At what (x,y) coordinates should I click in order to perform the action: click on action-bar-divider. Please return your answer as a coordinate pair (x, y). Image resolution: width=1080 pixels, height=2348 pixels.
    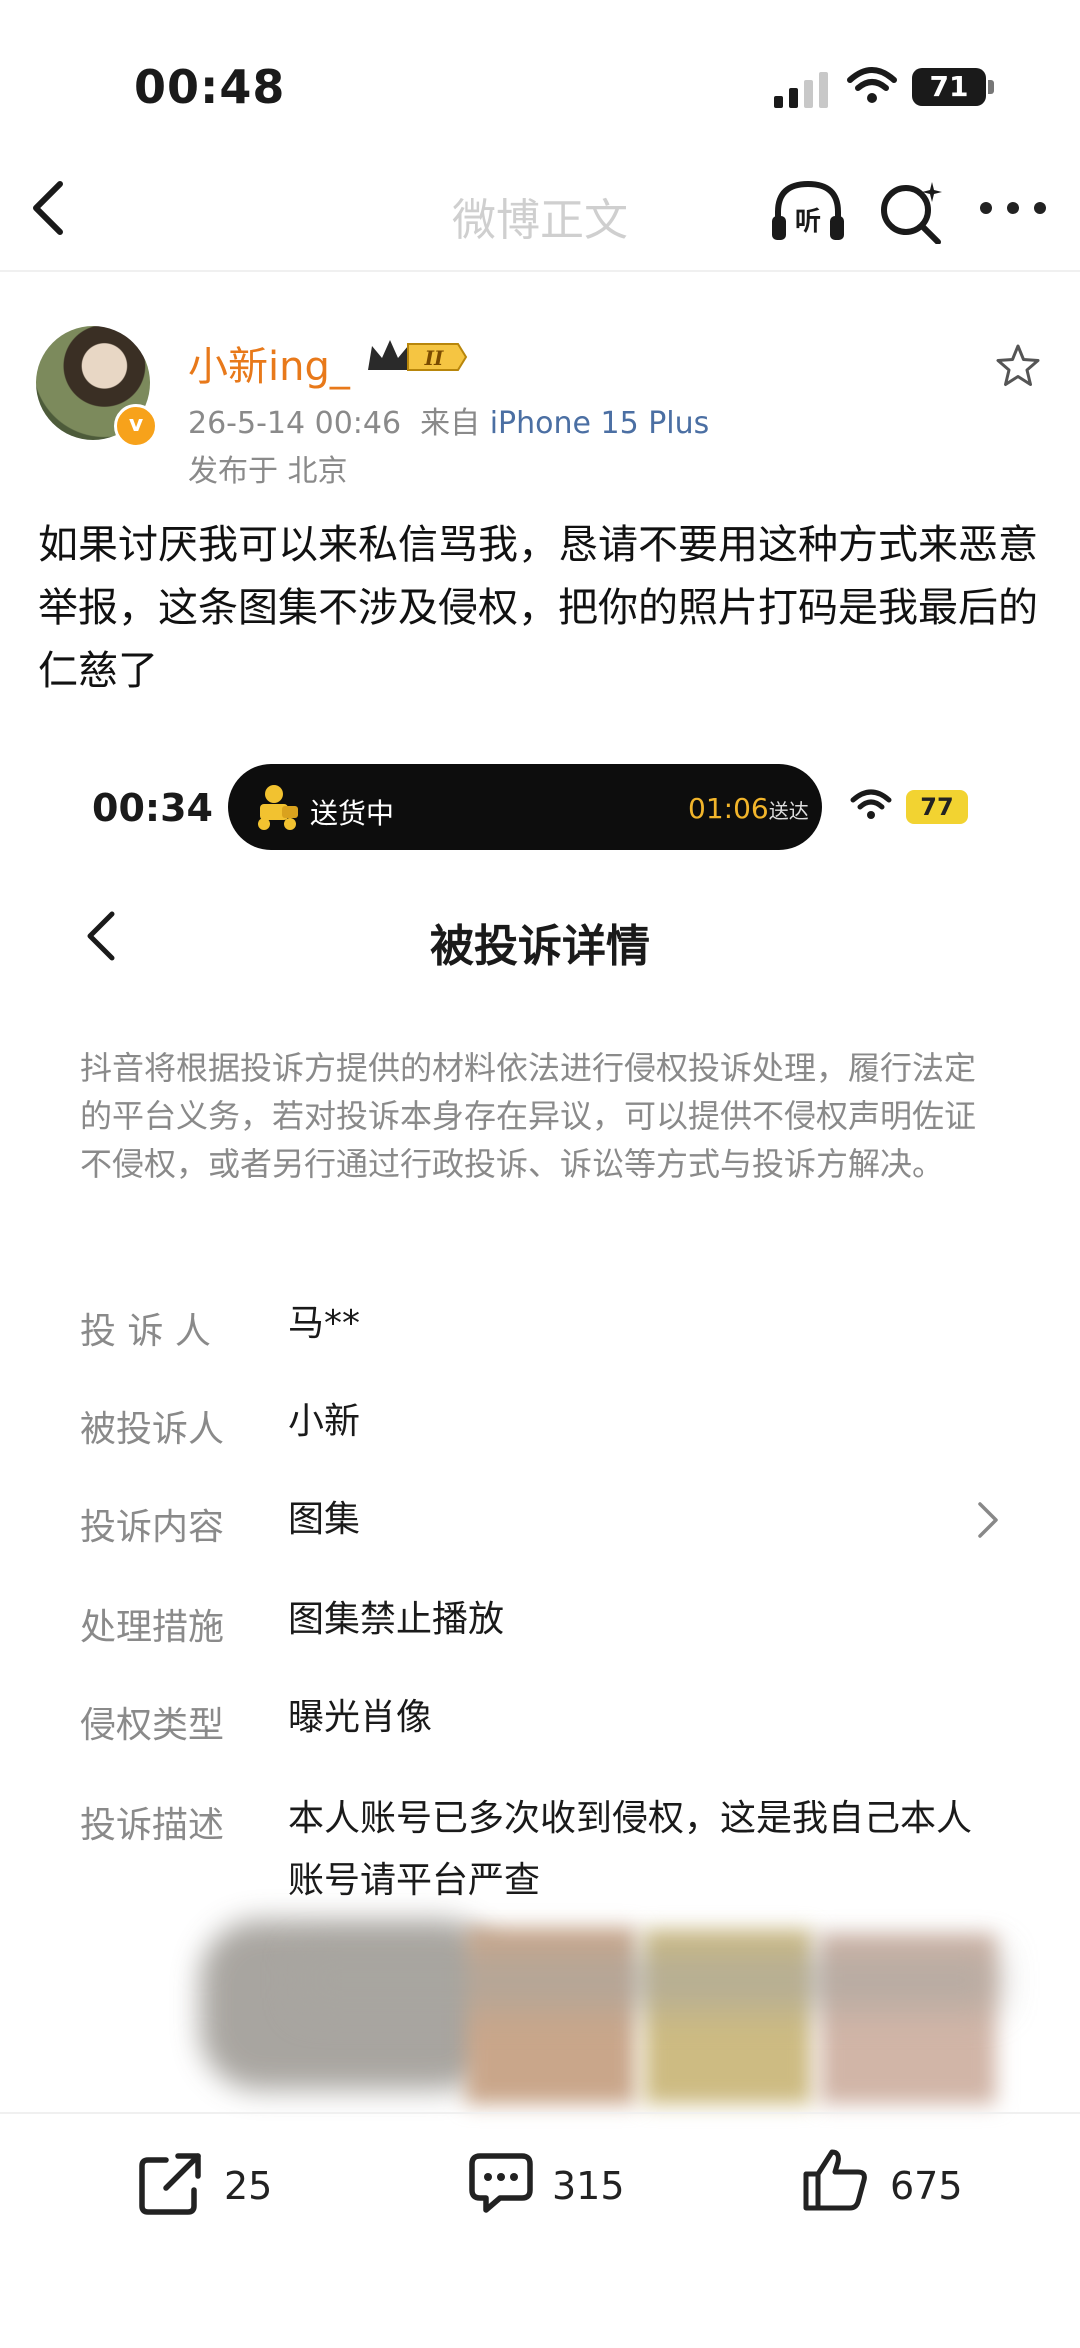
    Looking at the image, I should click on (540, 2113).